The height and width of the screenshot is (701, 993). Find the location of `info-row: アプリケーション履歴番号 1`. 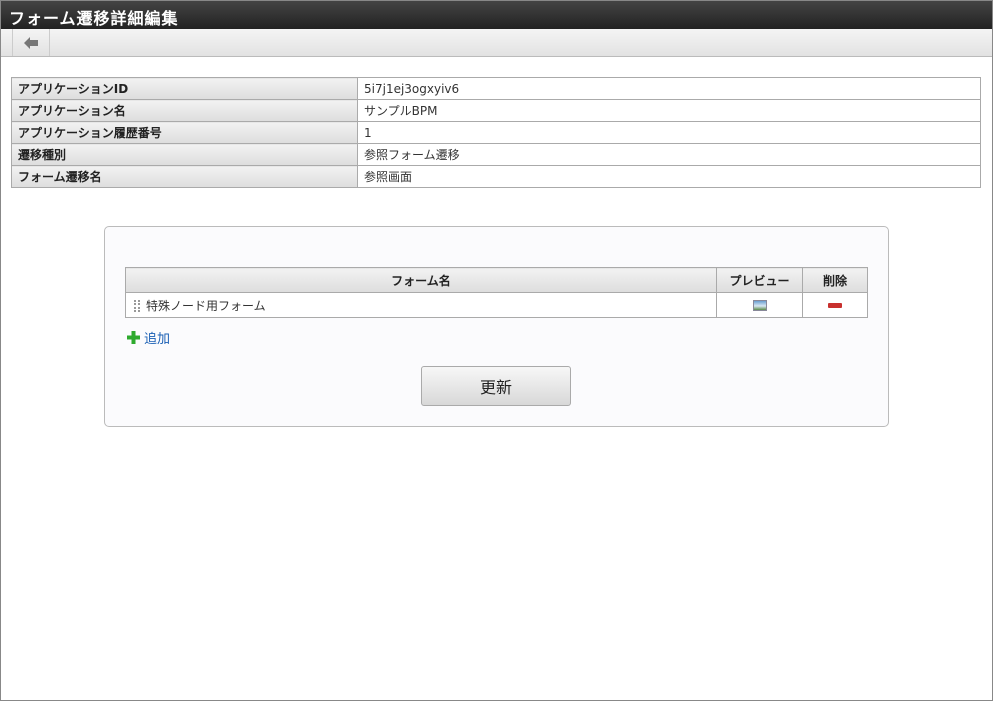

info-row: アプリケーション履歴番号 1 is located at coordinates (496, 132).